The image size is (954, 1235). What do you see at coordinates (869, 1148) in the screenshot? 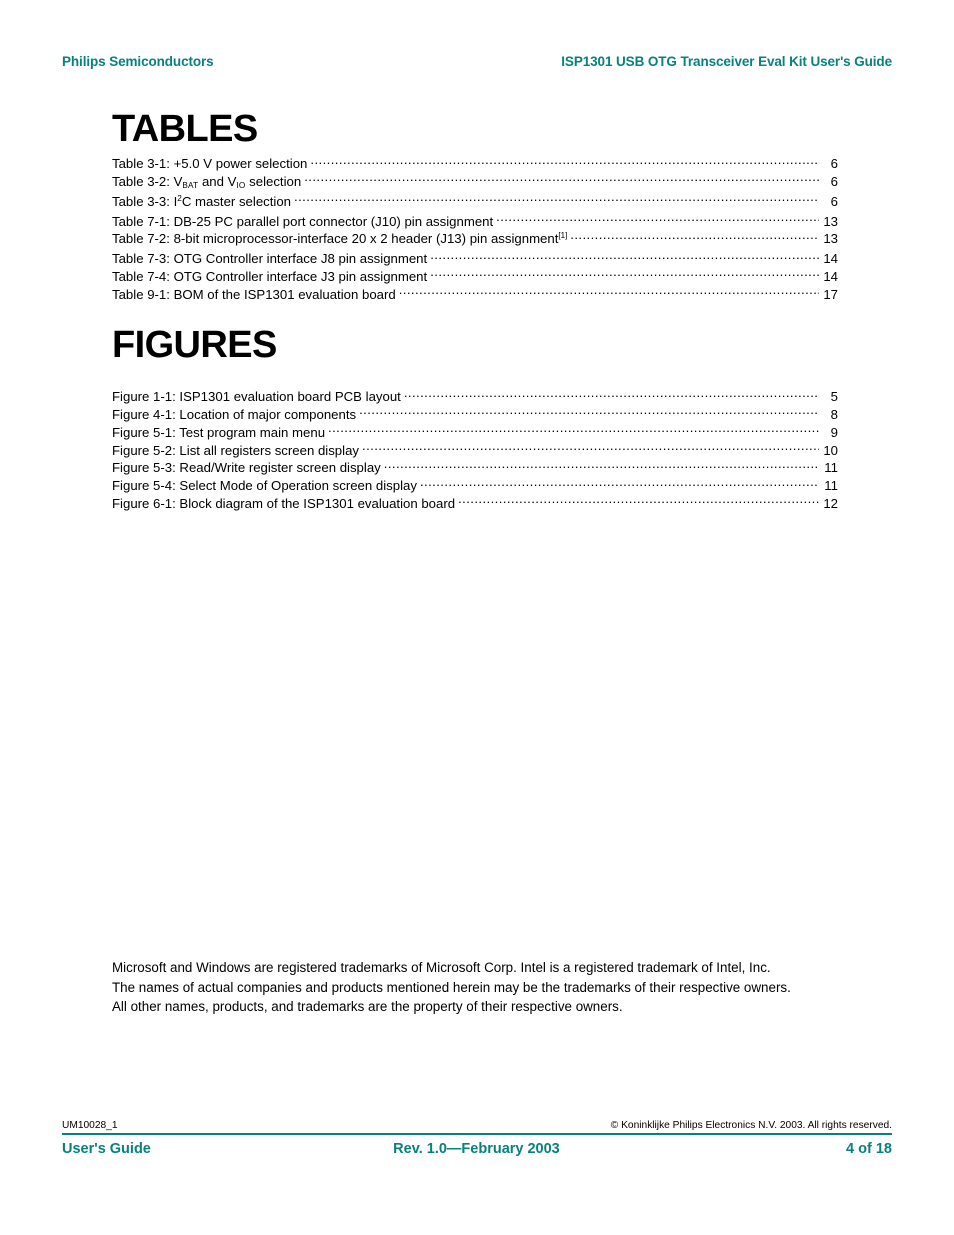
I see `footer-page-number: 4 of 18` at bounding box center [869, 1148].